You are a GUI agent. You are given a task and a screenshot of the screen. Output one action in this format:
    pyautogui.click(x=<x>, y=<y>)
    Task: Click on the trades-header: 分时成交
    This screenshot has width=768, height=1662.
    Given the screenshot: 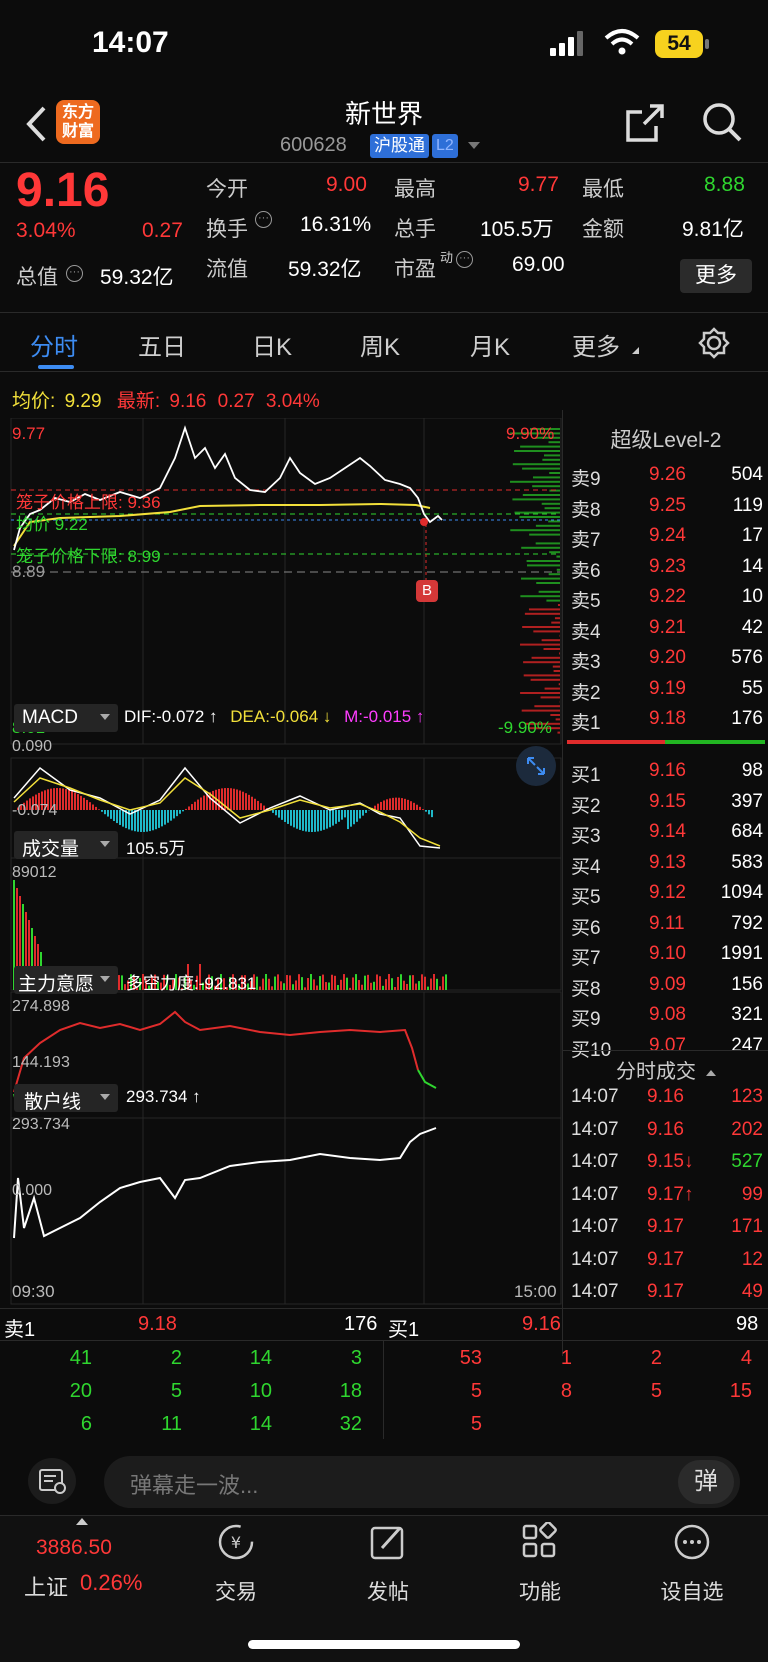 What is the action you would take?
    pyautogui.click(x=665, y=1066)
    